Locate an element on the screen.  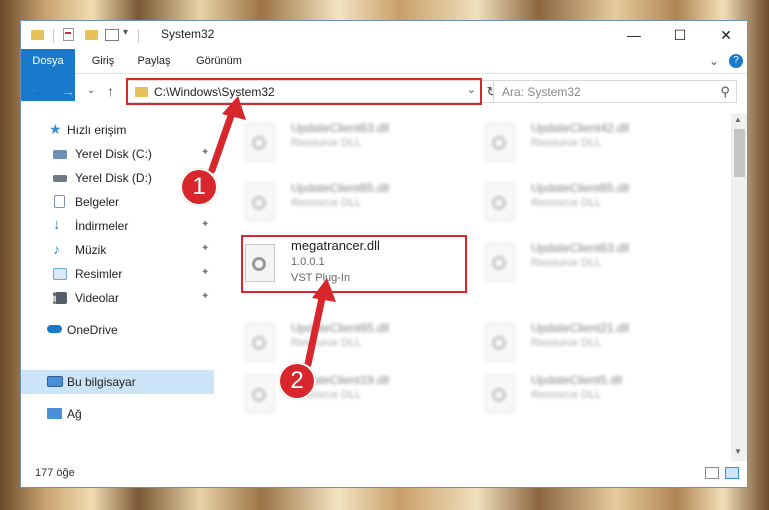
sidebar-item-label: Hızlı erişim is located at coordinates (97, 130).